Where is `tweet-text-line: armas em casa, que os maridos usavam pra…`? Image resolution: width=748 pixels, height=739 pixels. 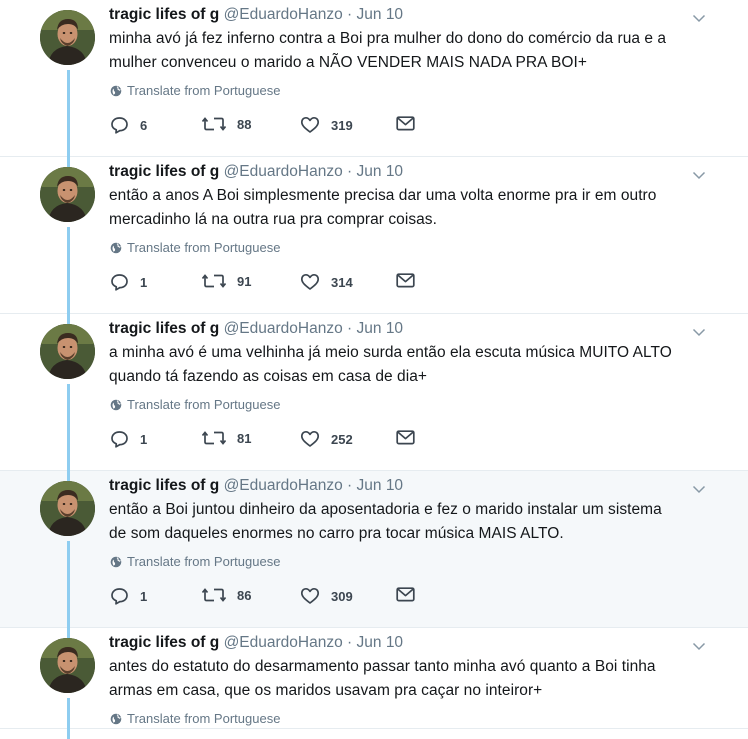 tweet-text-line: armas em casa, que os maridos usavam pra… is located at coordinates (326, 690).